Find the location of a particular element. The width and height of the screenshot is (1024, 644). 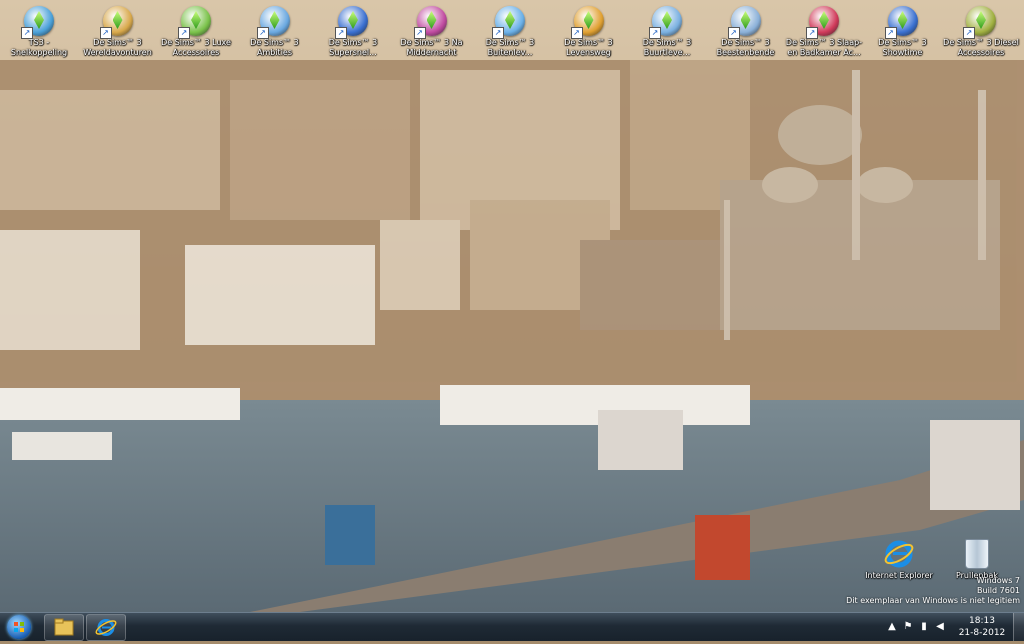

desktop-icon-label: De Sims™ 3 Wereldavonturen is located at coordinates (117, 47).